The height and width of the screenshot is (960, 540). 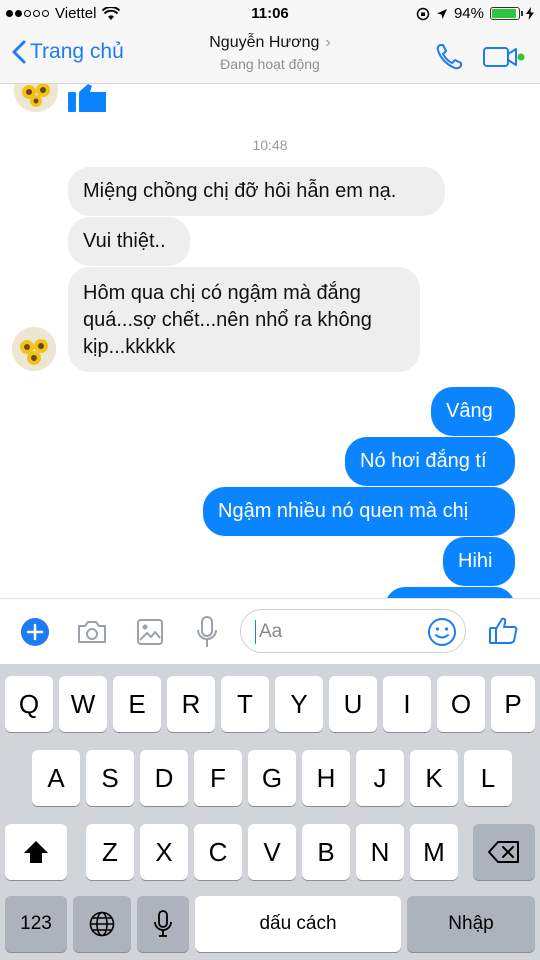 I want to click on key-q: Q, so click(x=29, y=704).